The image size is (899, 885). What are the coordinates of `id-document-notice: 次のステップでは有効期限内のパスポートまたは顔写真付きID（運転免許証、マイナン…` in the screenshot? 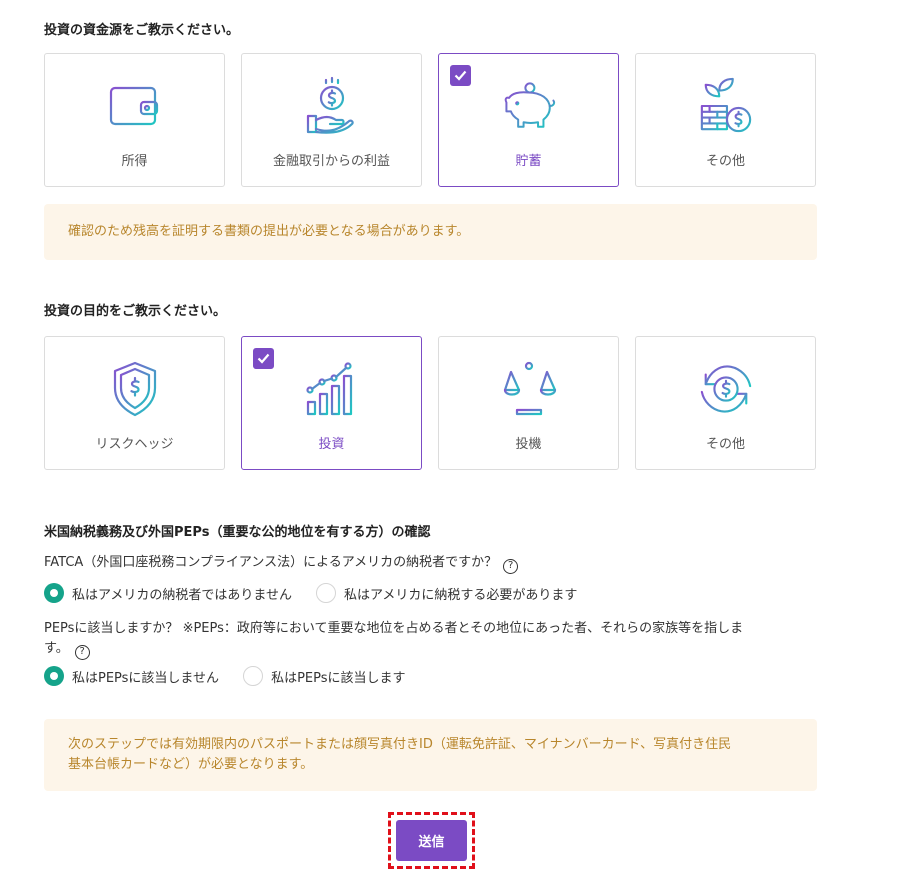 It's located at (430, 755).